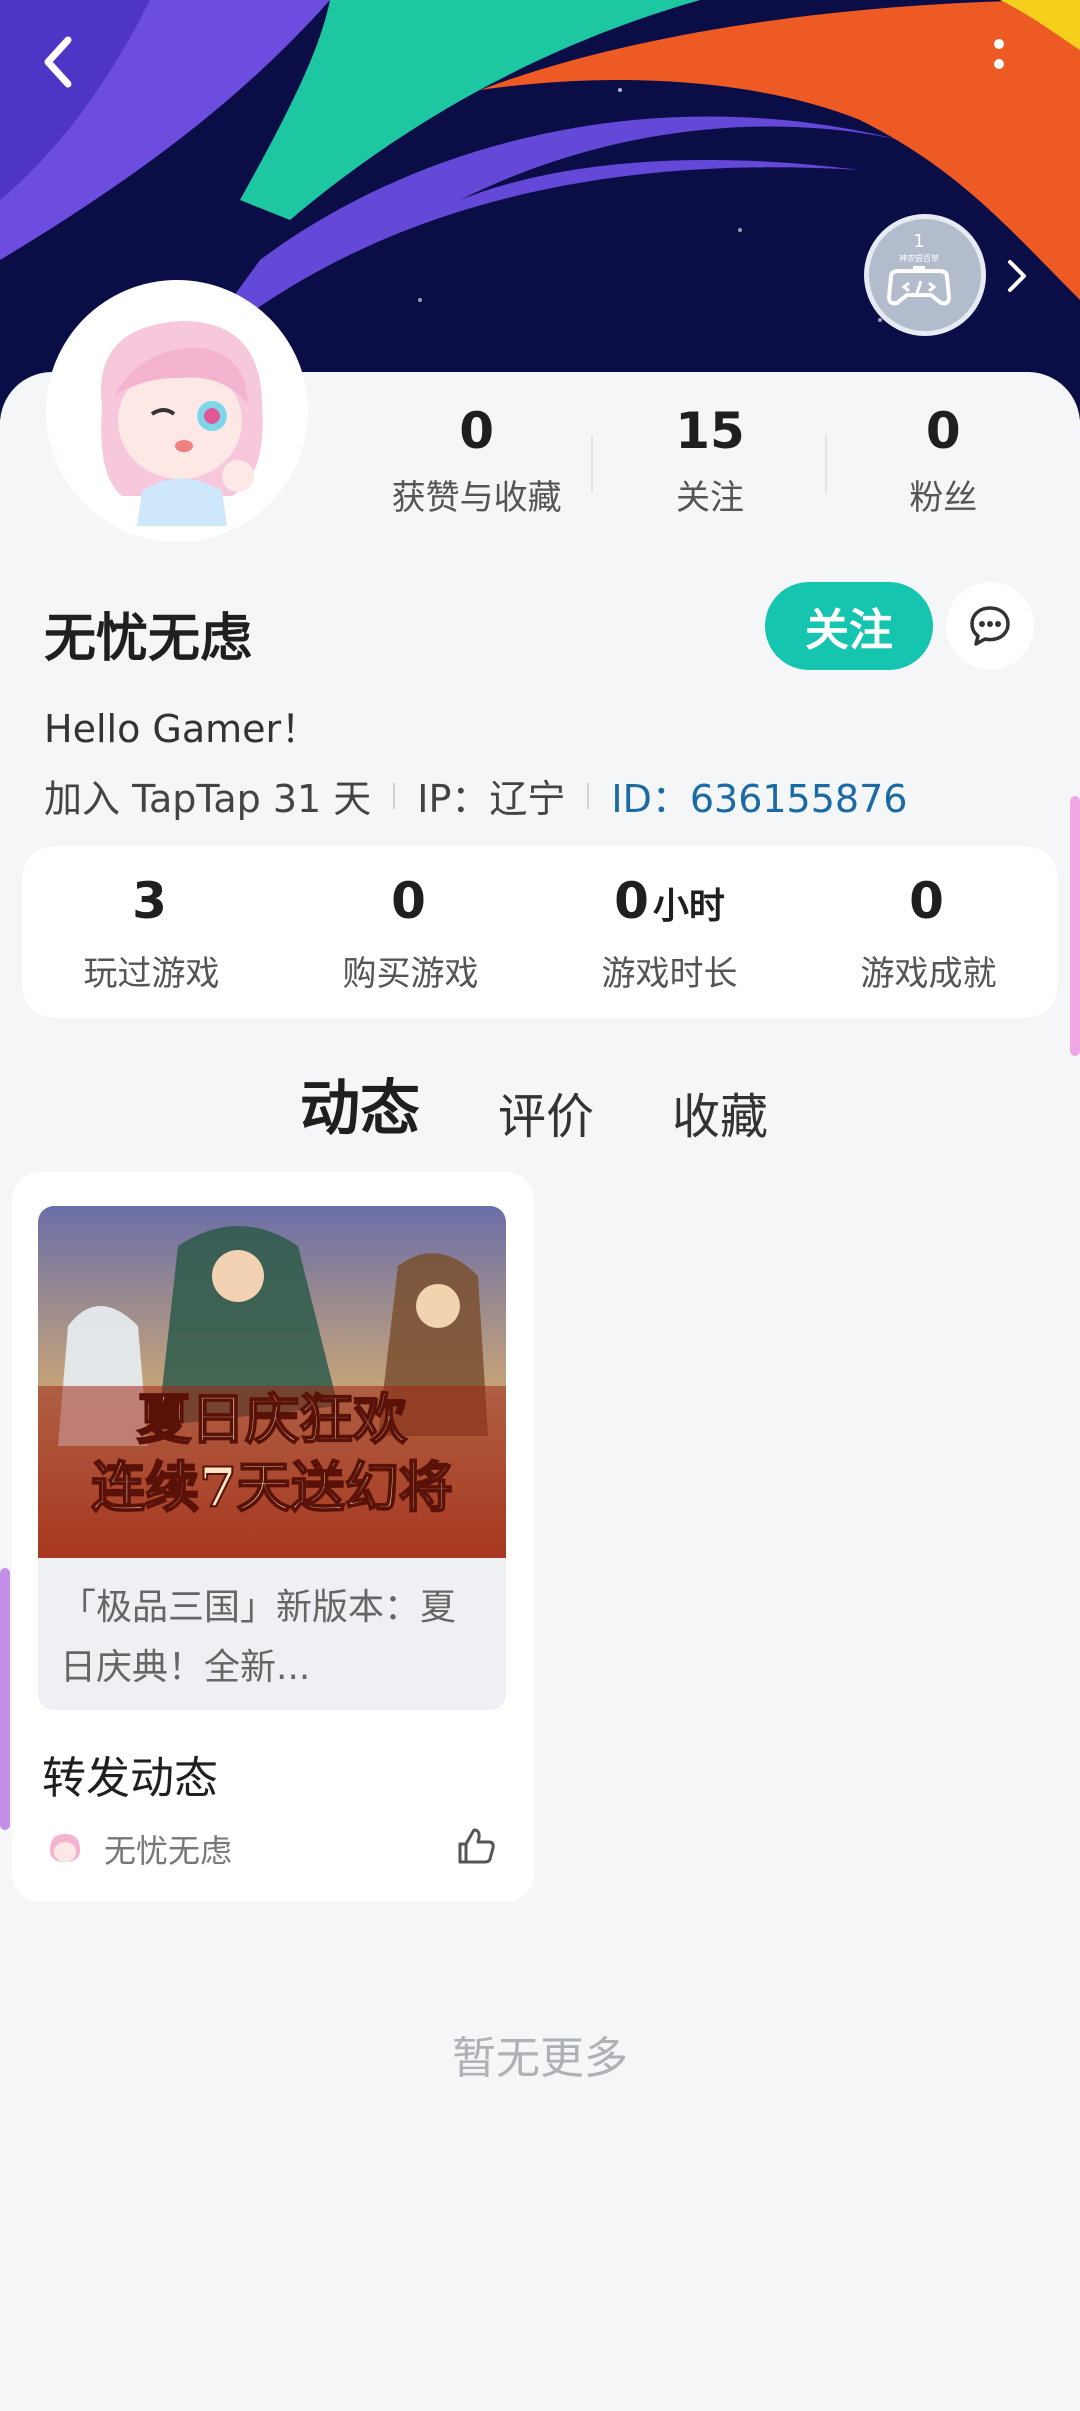 The width and height of the screenshot is (1080, 2411). Describe the element at coordinates (928, 974) in the screenshot. I see `stat-label: 游戏成就` at that location.